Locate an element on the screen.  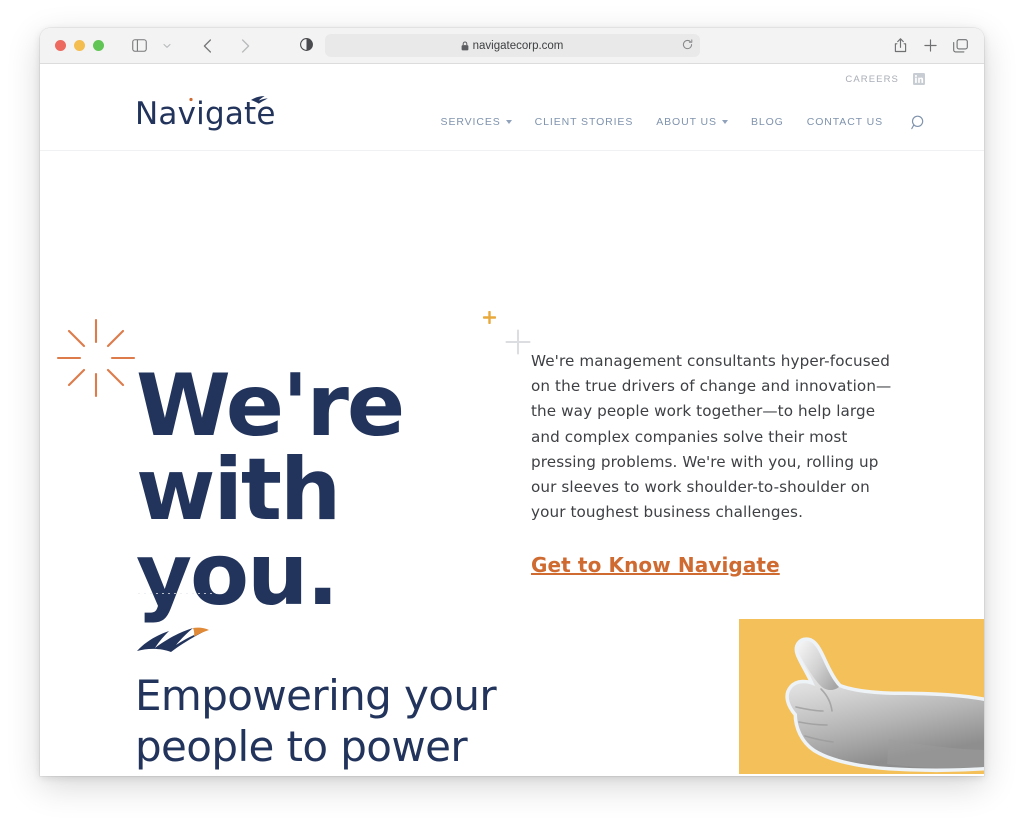
linkedin-icon is located at coordinates (919, 79).